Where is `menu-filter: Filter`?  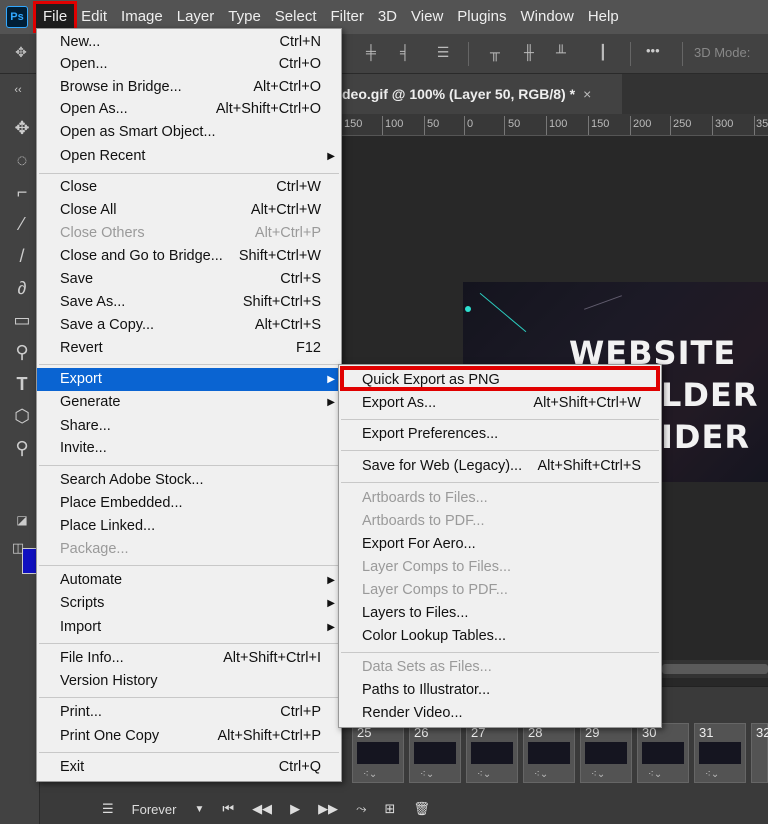
menu-filter: Filter is located at coordinates (347, 17).